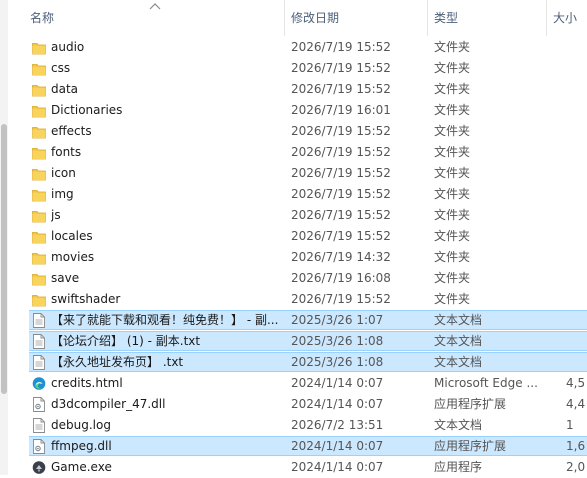 This screenshot has width=587, height=478. What do you see at coordinates (81, 425) in the screenshot?
I see `file-name: debug.log` at bounding box center [81, 425].